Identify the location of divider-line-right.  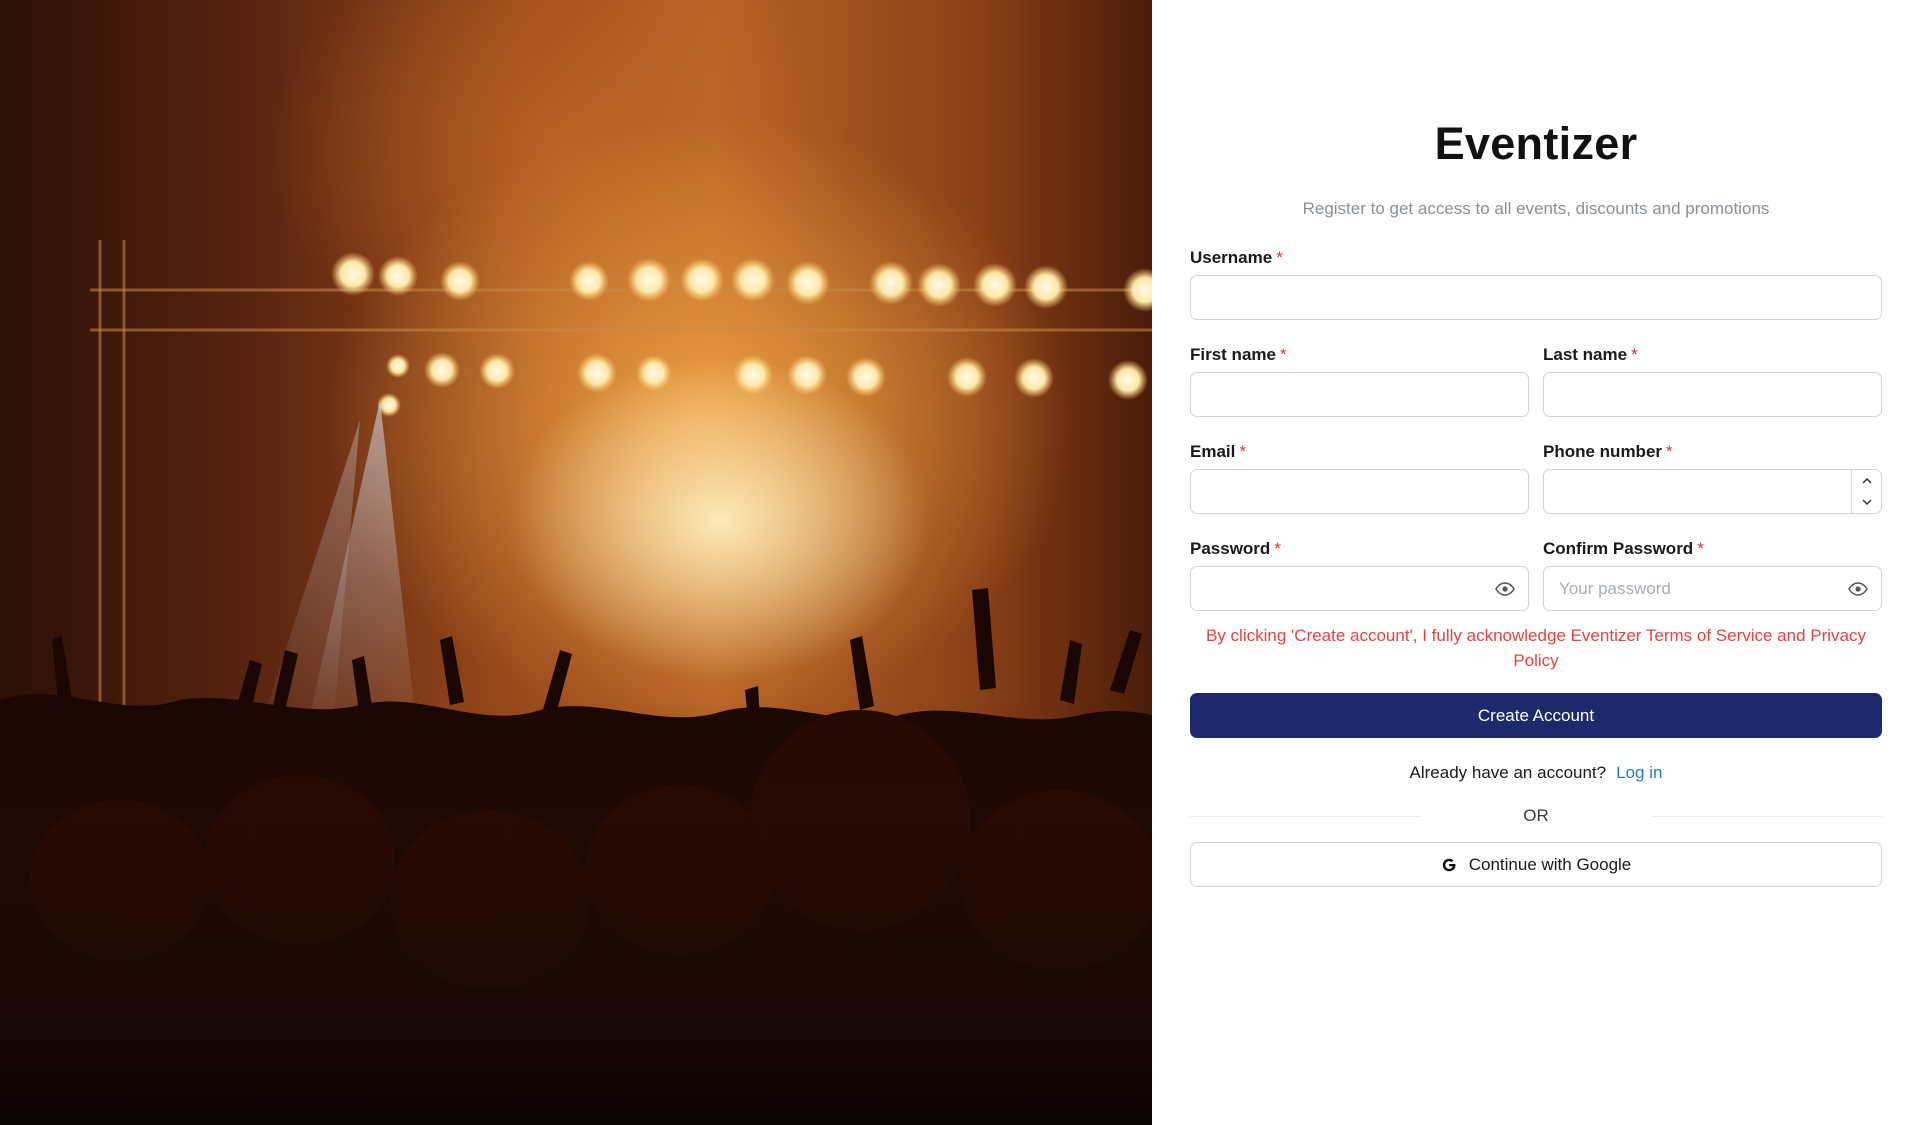
(1766, 816).